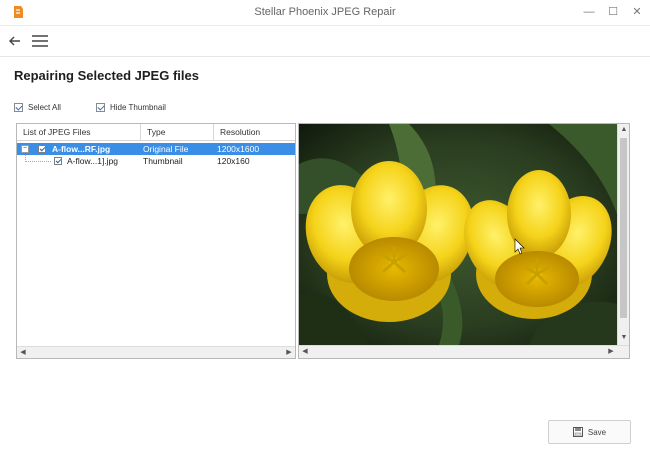 The image size is (650, 455). I want to click on title-bar: Stellar Phoenix JPEG Repair — ☐ ✕, so click(325, 13).